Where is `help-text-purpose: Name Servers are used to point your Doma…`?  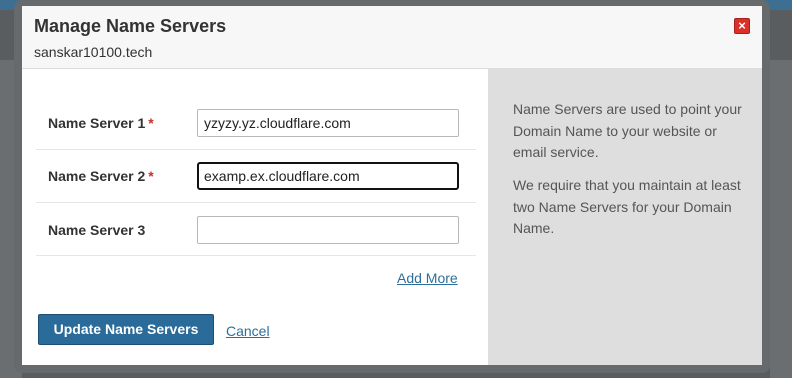 help-text-purpose: Name Servers are used to point your Doma… is located at coordinates (627, 130).